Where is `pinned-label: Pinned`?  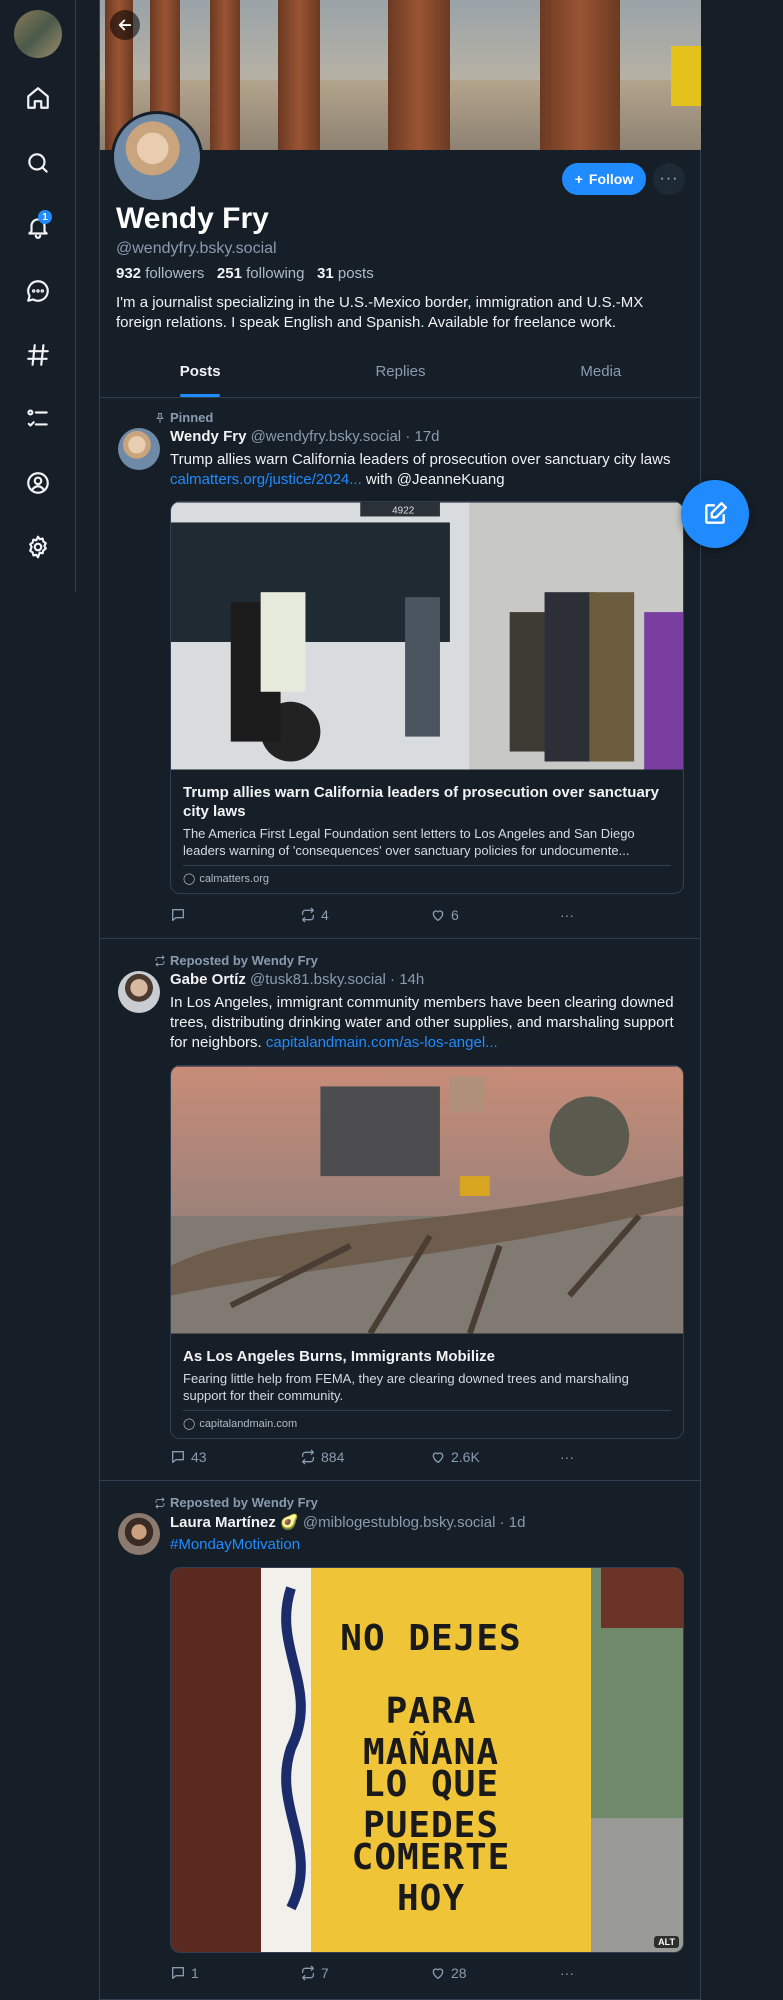
pinned-label: Pinned is located at coordinates (183, 417).